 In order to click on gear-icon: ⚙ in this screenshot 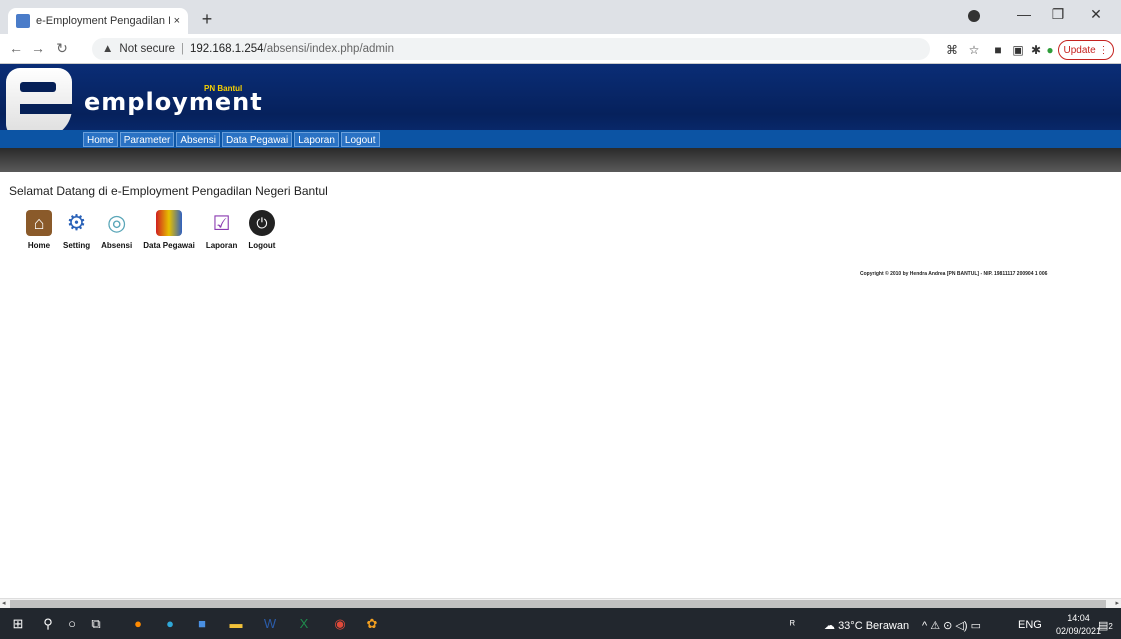, I will do `click(76, 222)`.